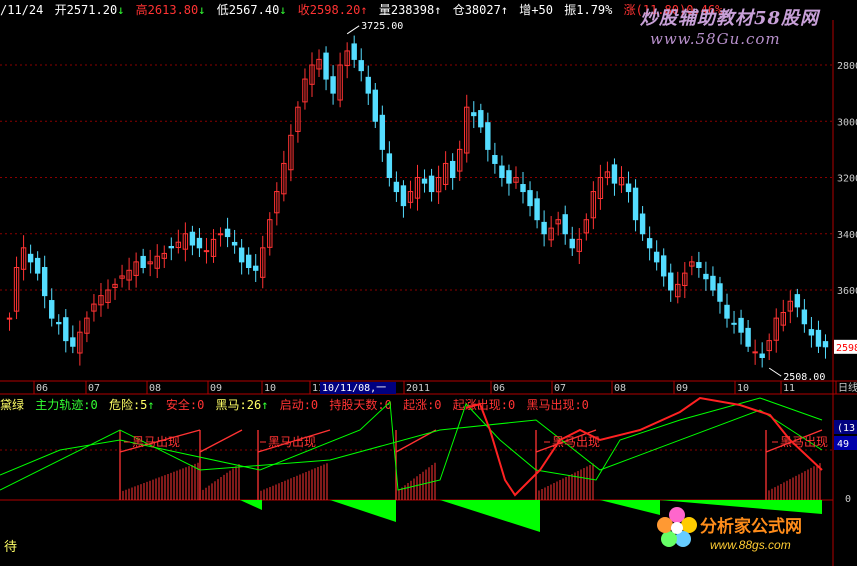 The height and width of the screenshot is (566, 857). What do you see at coordinates (848, 499) in the screenshot?
I see `indicator-axis-label: 0` at bounding box center [848, 499].